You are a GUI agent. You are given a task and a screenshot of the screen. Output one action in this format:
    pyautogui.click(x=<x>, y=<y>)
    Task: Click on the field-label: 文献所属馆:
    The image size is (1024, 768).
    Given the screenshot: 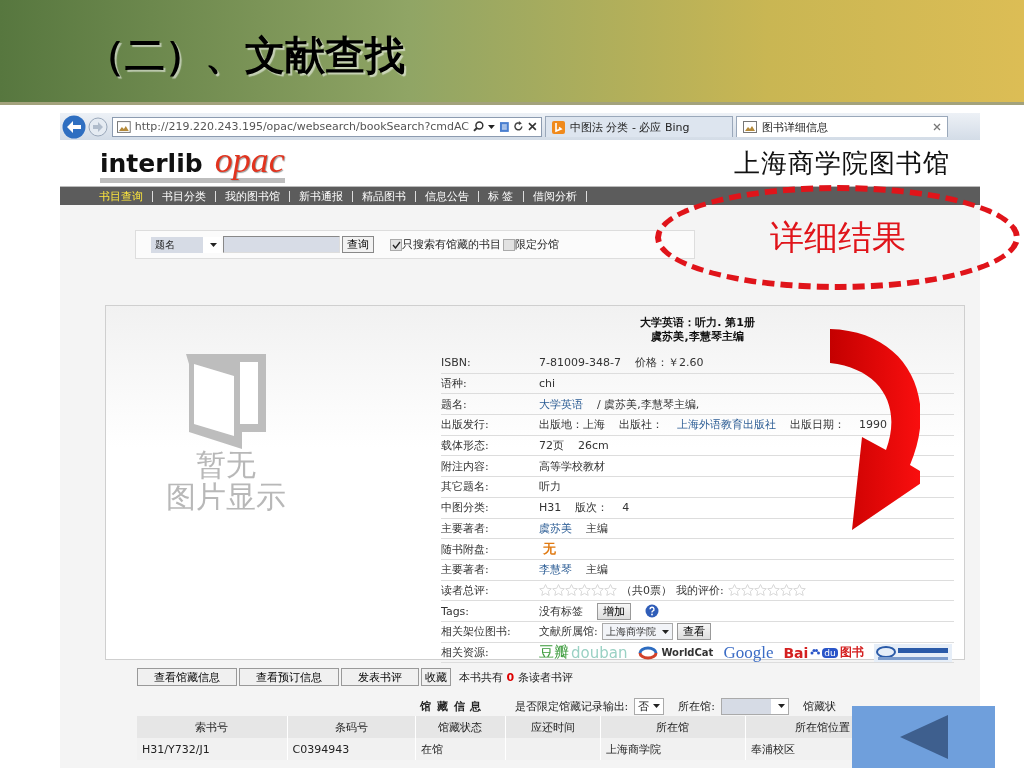 What is the action you would take?
    pyautogui.click(x=568, y=632)
    